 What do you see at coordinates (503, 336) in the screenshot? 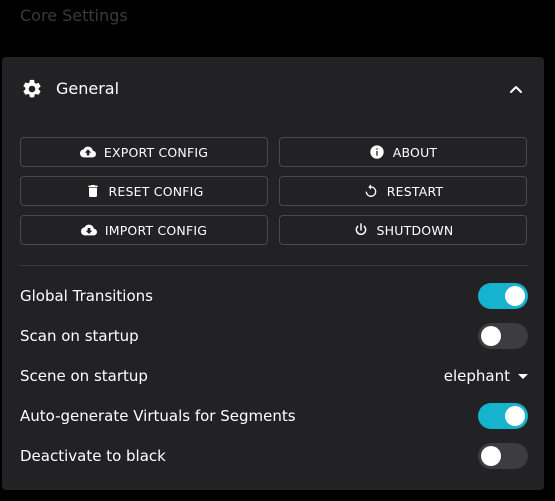
I see `scan-on-startup-toggle` at bounding box center [503, 336].